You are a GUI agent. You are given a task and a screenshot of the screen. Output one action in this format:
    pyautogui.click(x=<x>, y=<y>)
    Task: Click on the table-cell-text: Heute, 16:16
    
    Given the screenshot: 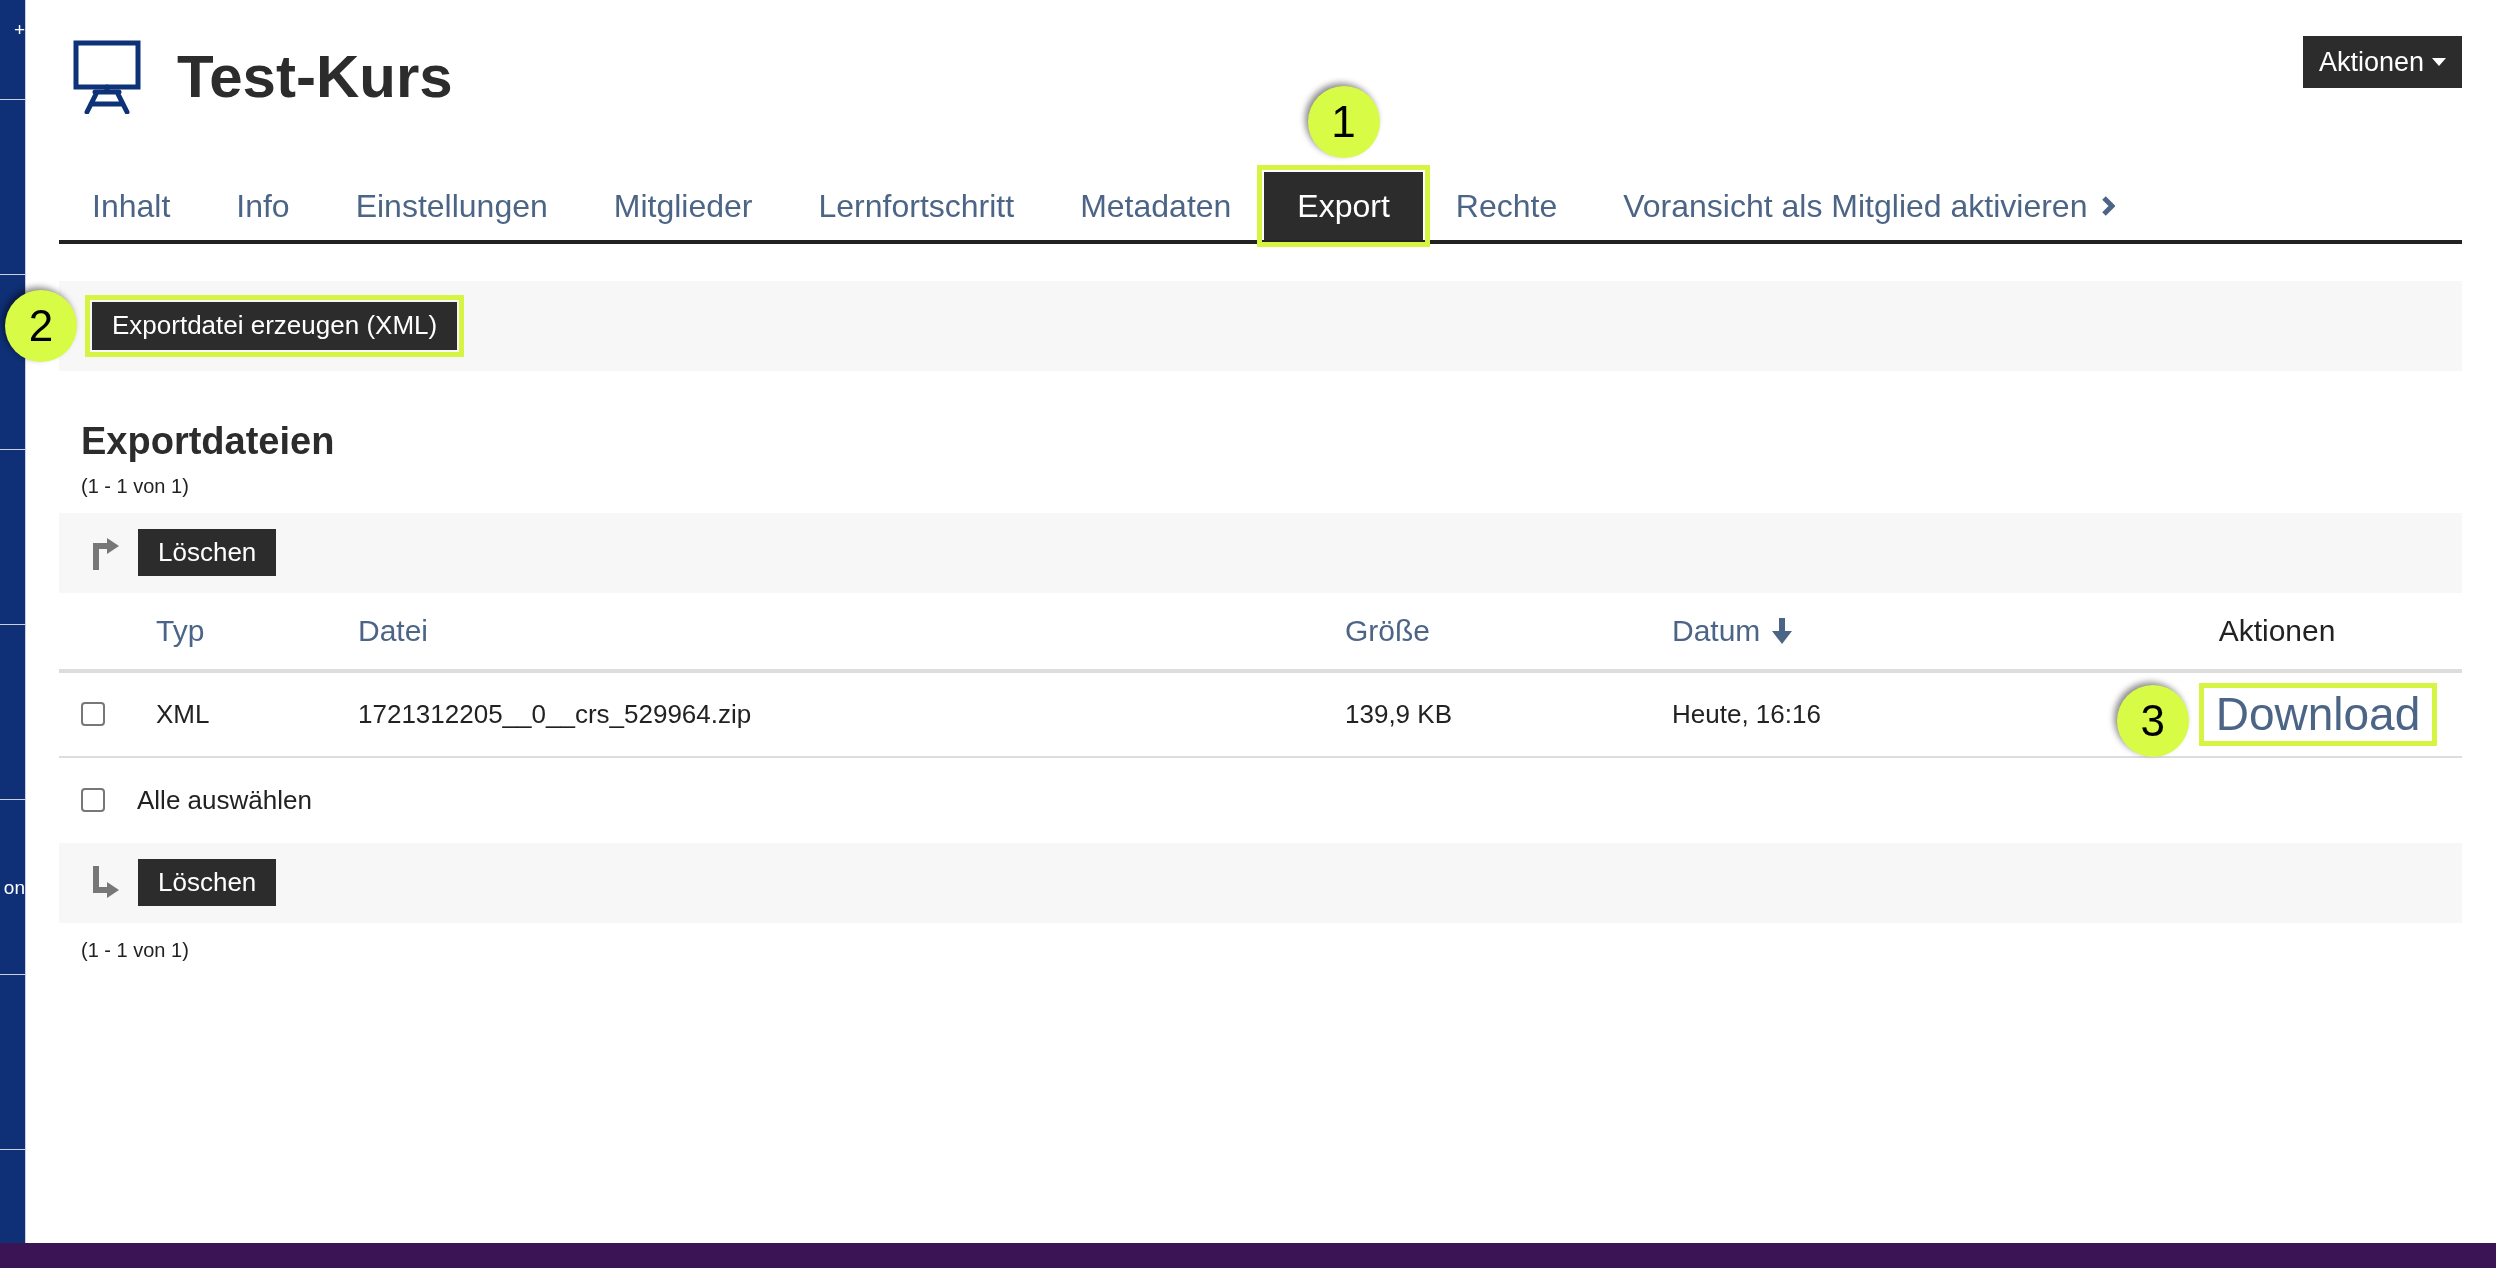 What is the action you would take?
    pyautogui.click(x=1746, y=714)
    